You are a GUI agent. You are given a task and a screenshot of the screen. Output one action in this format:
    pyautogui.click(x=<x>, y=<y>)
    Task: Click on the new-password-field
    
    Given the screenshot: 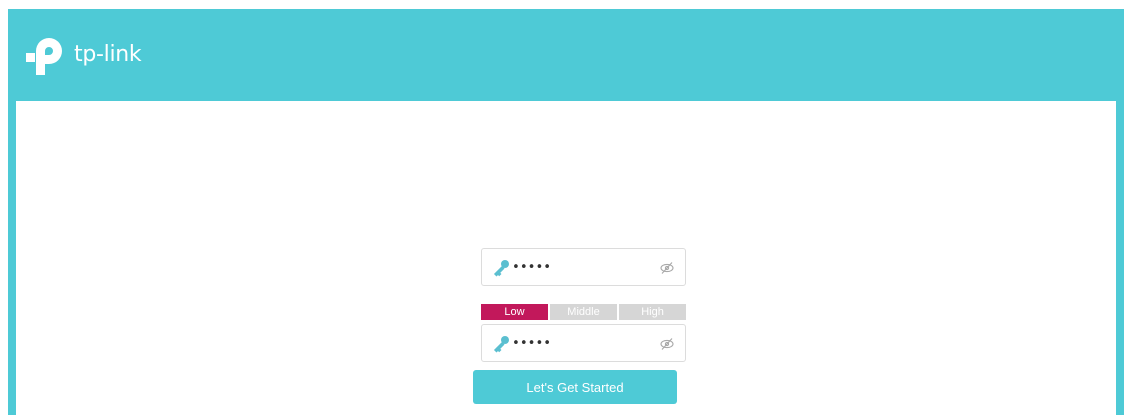 What is the action you would take?
    pyautogui.click(x=583, y=267)
    